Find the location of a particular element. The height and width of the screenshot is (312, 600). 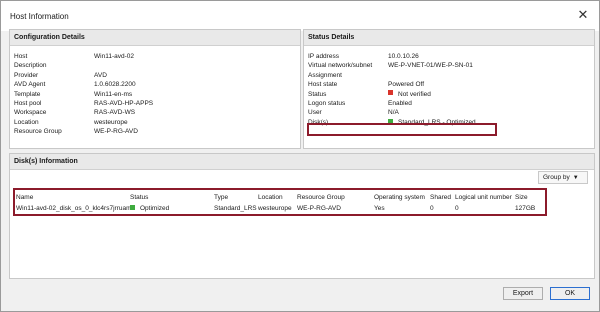

disks-information-header: Disk(s) Information is located at coordinates (302, 162).